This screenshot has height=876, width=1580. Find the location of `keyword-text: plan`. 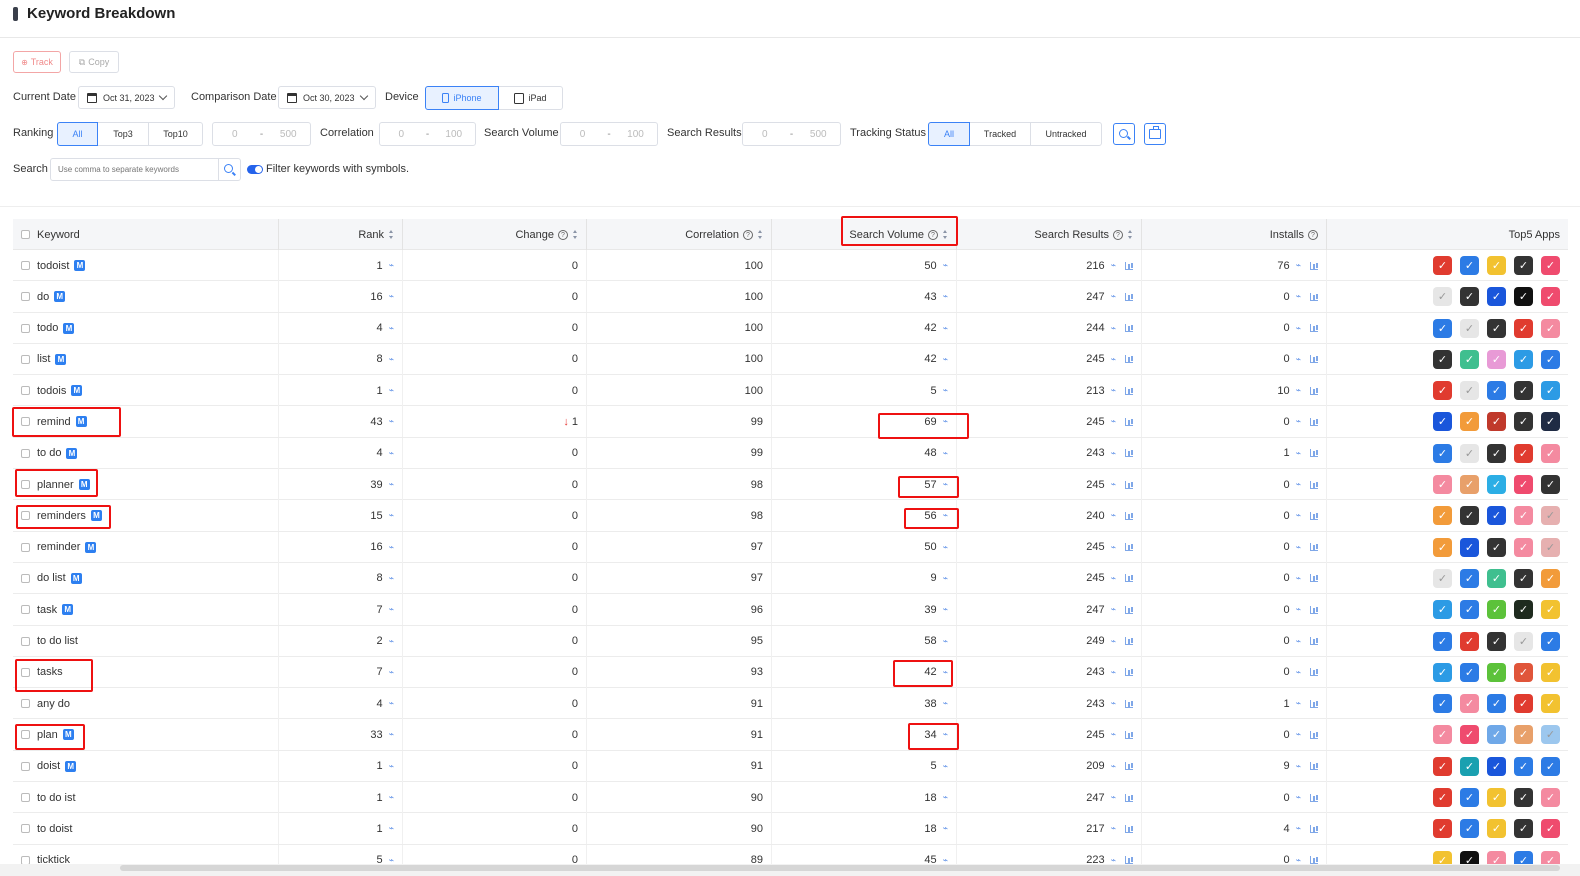

keyword-text: plan is located at coordinates (47, 735).